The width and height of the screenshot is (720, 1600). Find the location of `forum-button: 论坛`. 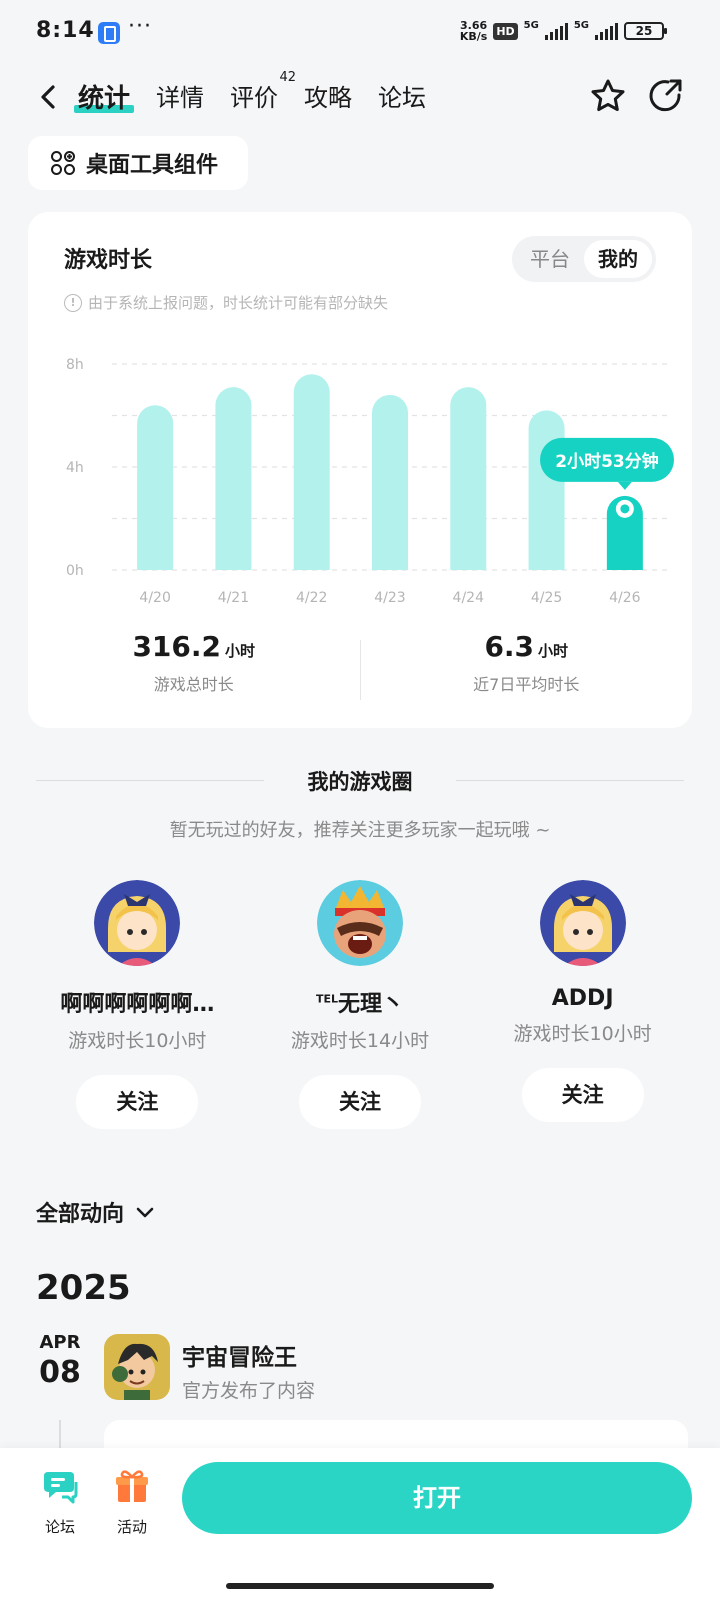

forum-button: 论坛 is located at coordinates (60, 1501).